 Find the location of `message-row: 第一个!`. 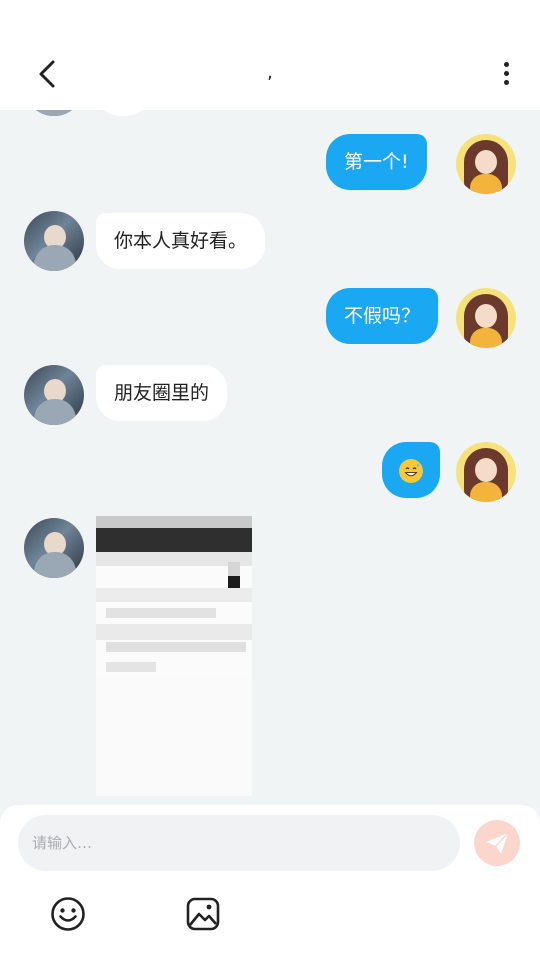

message-row: 第一个! is located at coordinates (270, 164).